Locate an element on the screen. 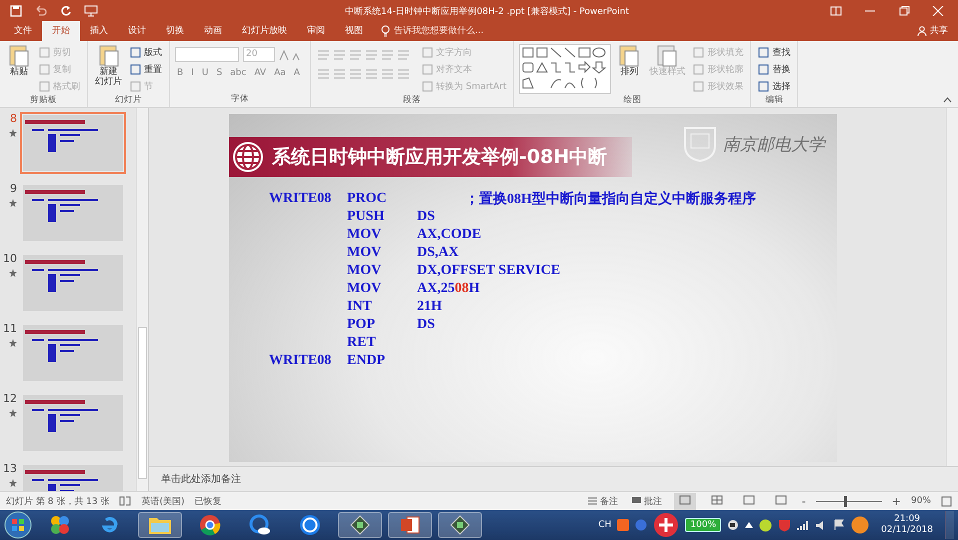  code-instruction: INT is located at coordinates (359, 306).